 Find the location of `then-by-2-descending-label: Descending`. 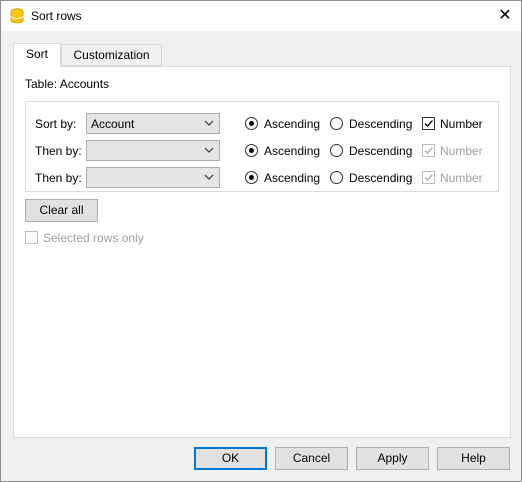

then-by-2-descending-label: Descending is located at coordinates (381, 178).